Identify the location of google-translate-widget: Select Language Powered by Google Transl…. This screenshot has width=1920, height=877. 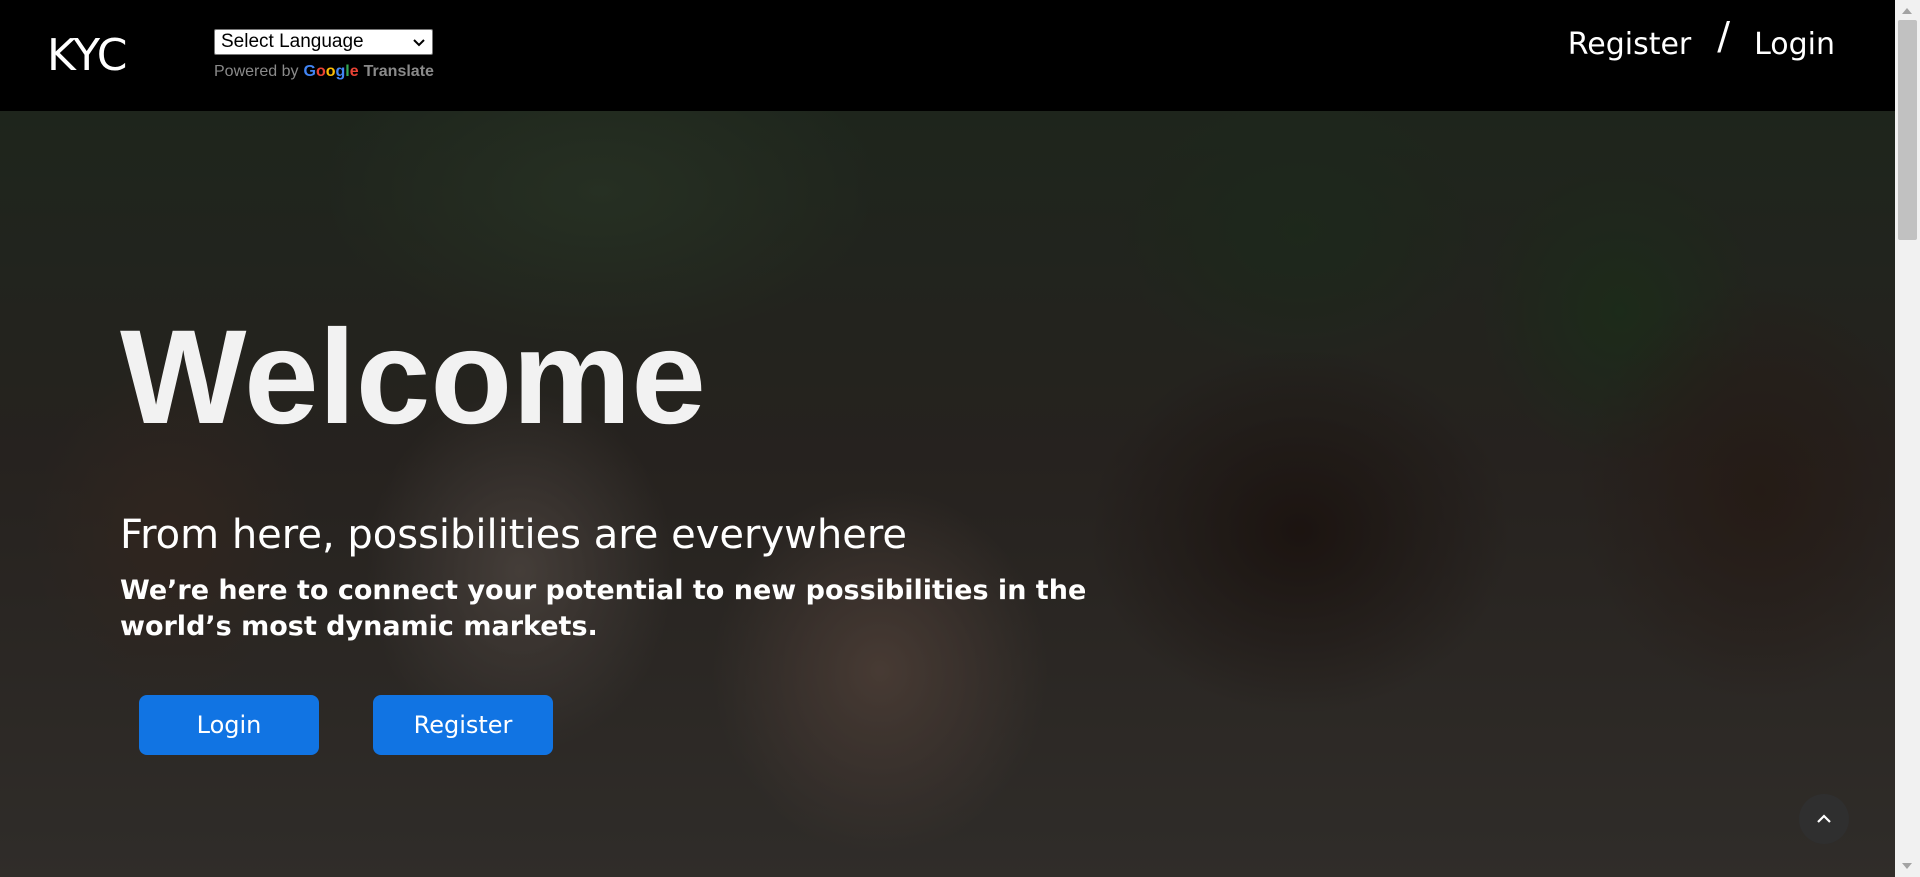
(324, 55).